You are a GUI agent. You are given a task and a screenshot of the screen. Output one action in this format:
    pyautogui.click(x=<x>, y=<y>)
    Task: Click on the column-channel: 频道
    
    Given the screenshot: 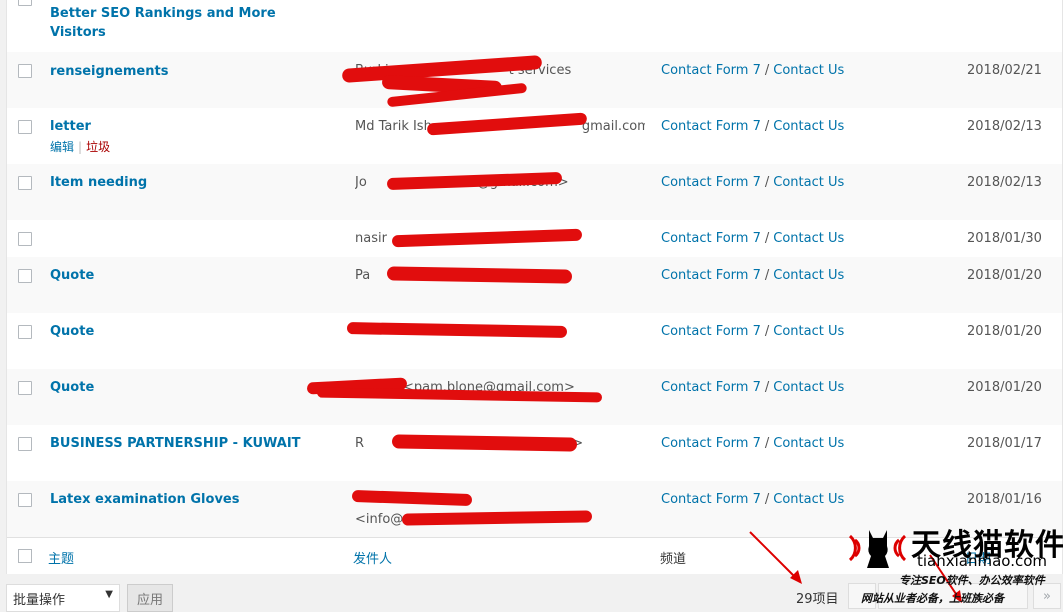 What is the action you would take?
    pyautogui.click(x=673, y=559)
    